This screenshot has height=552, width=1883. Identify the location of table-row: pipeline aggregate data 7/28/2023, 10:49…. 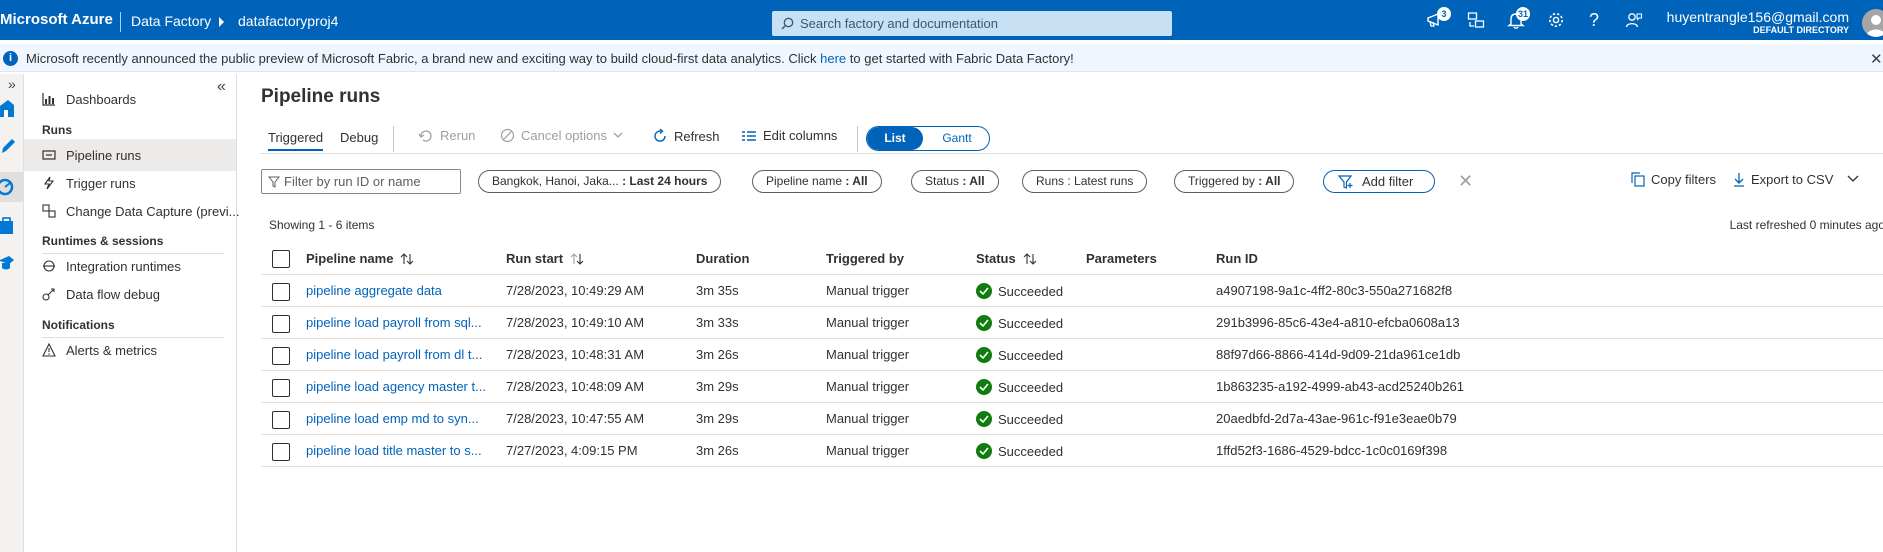
(1072, 291).